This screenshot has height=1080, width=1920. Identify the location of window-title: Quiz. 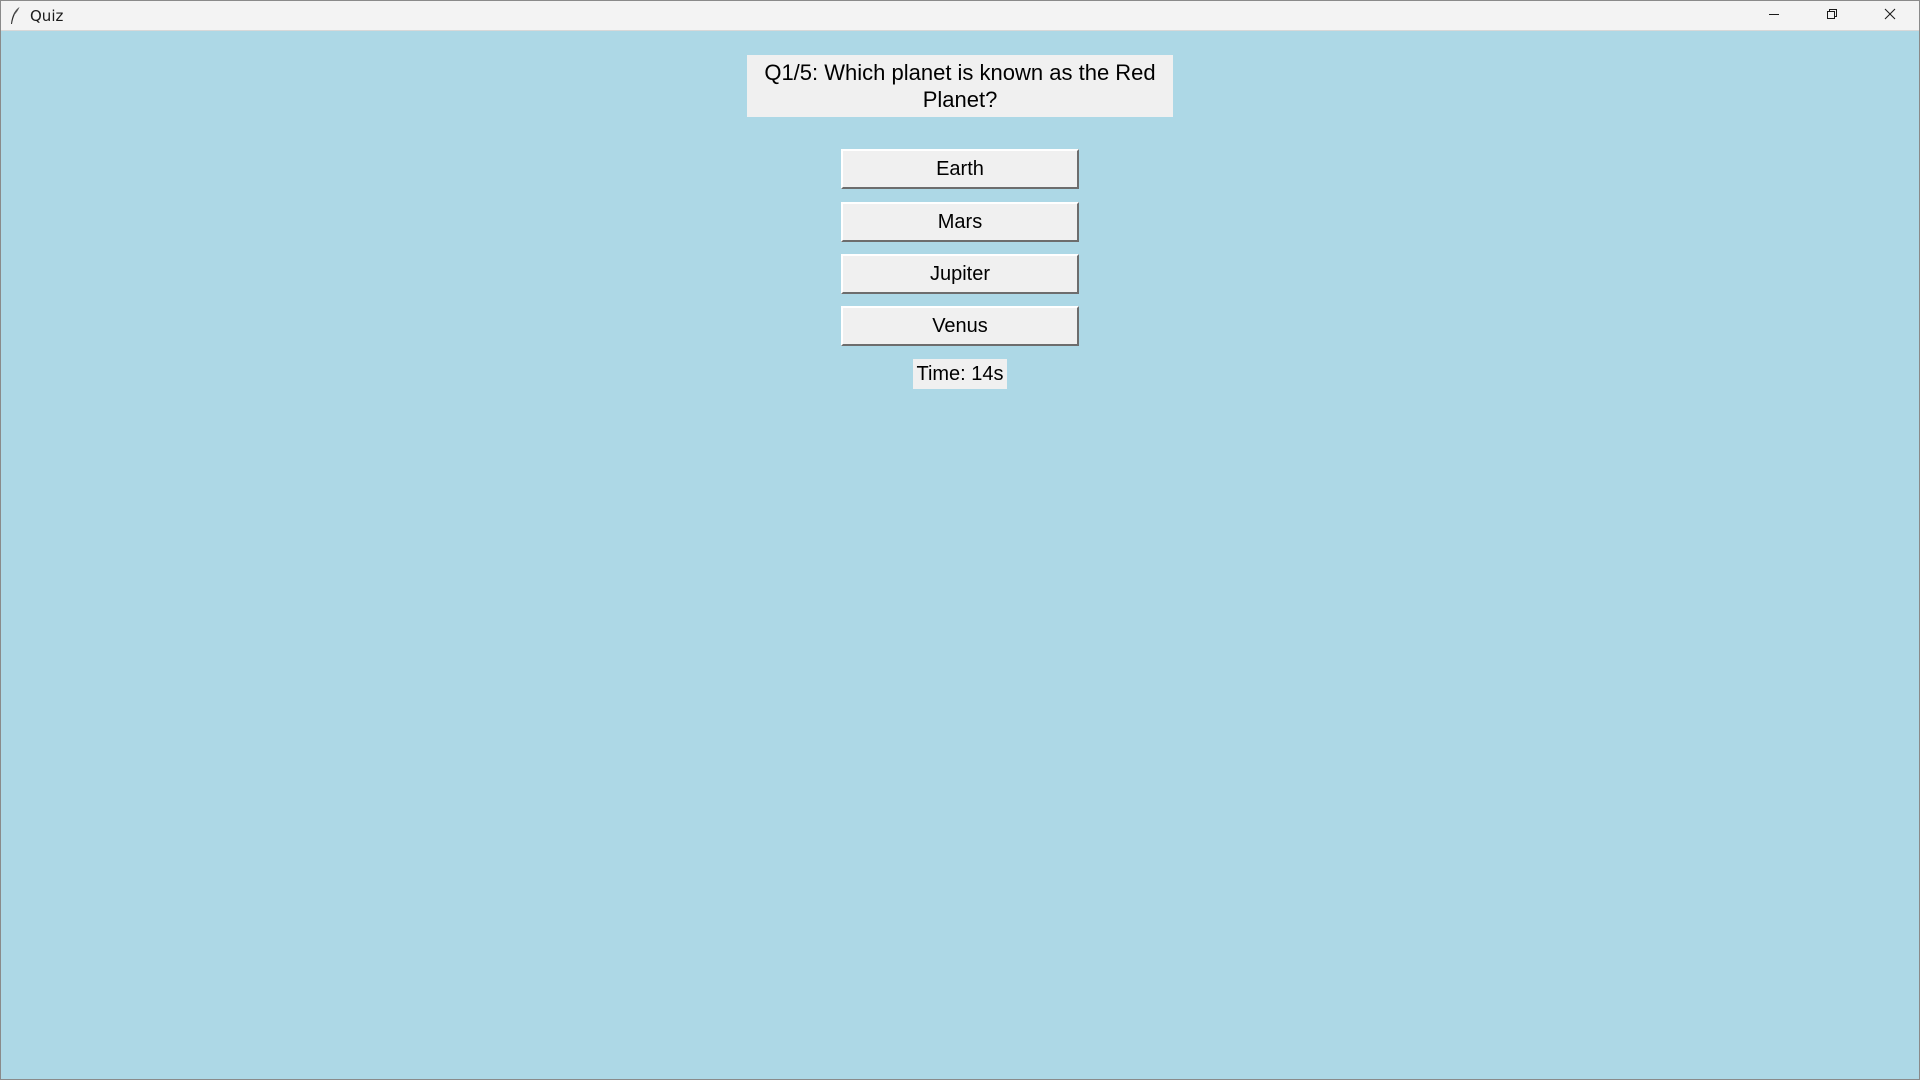
(47, 15).